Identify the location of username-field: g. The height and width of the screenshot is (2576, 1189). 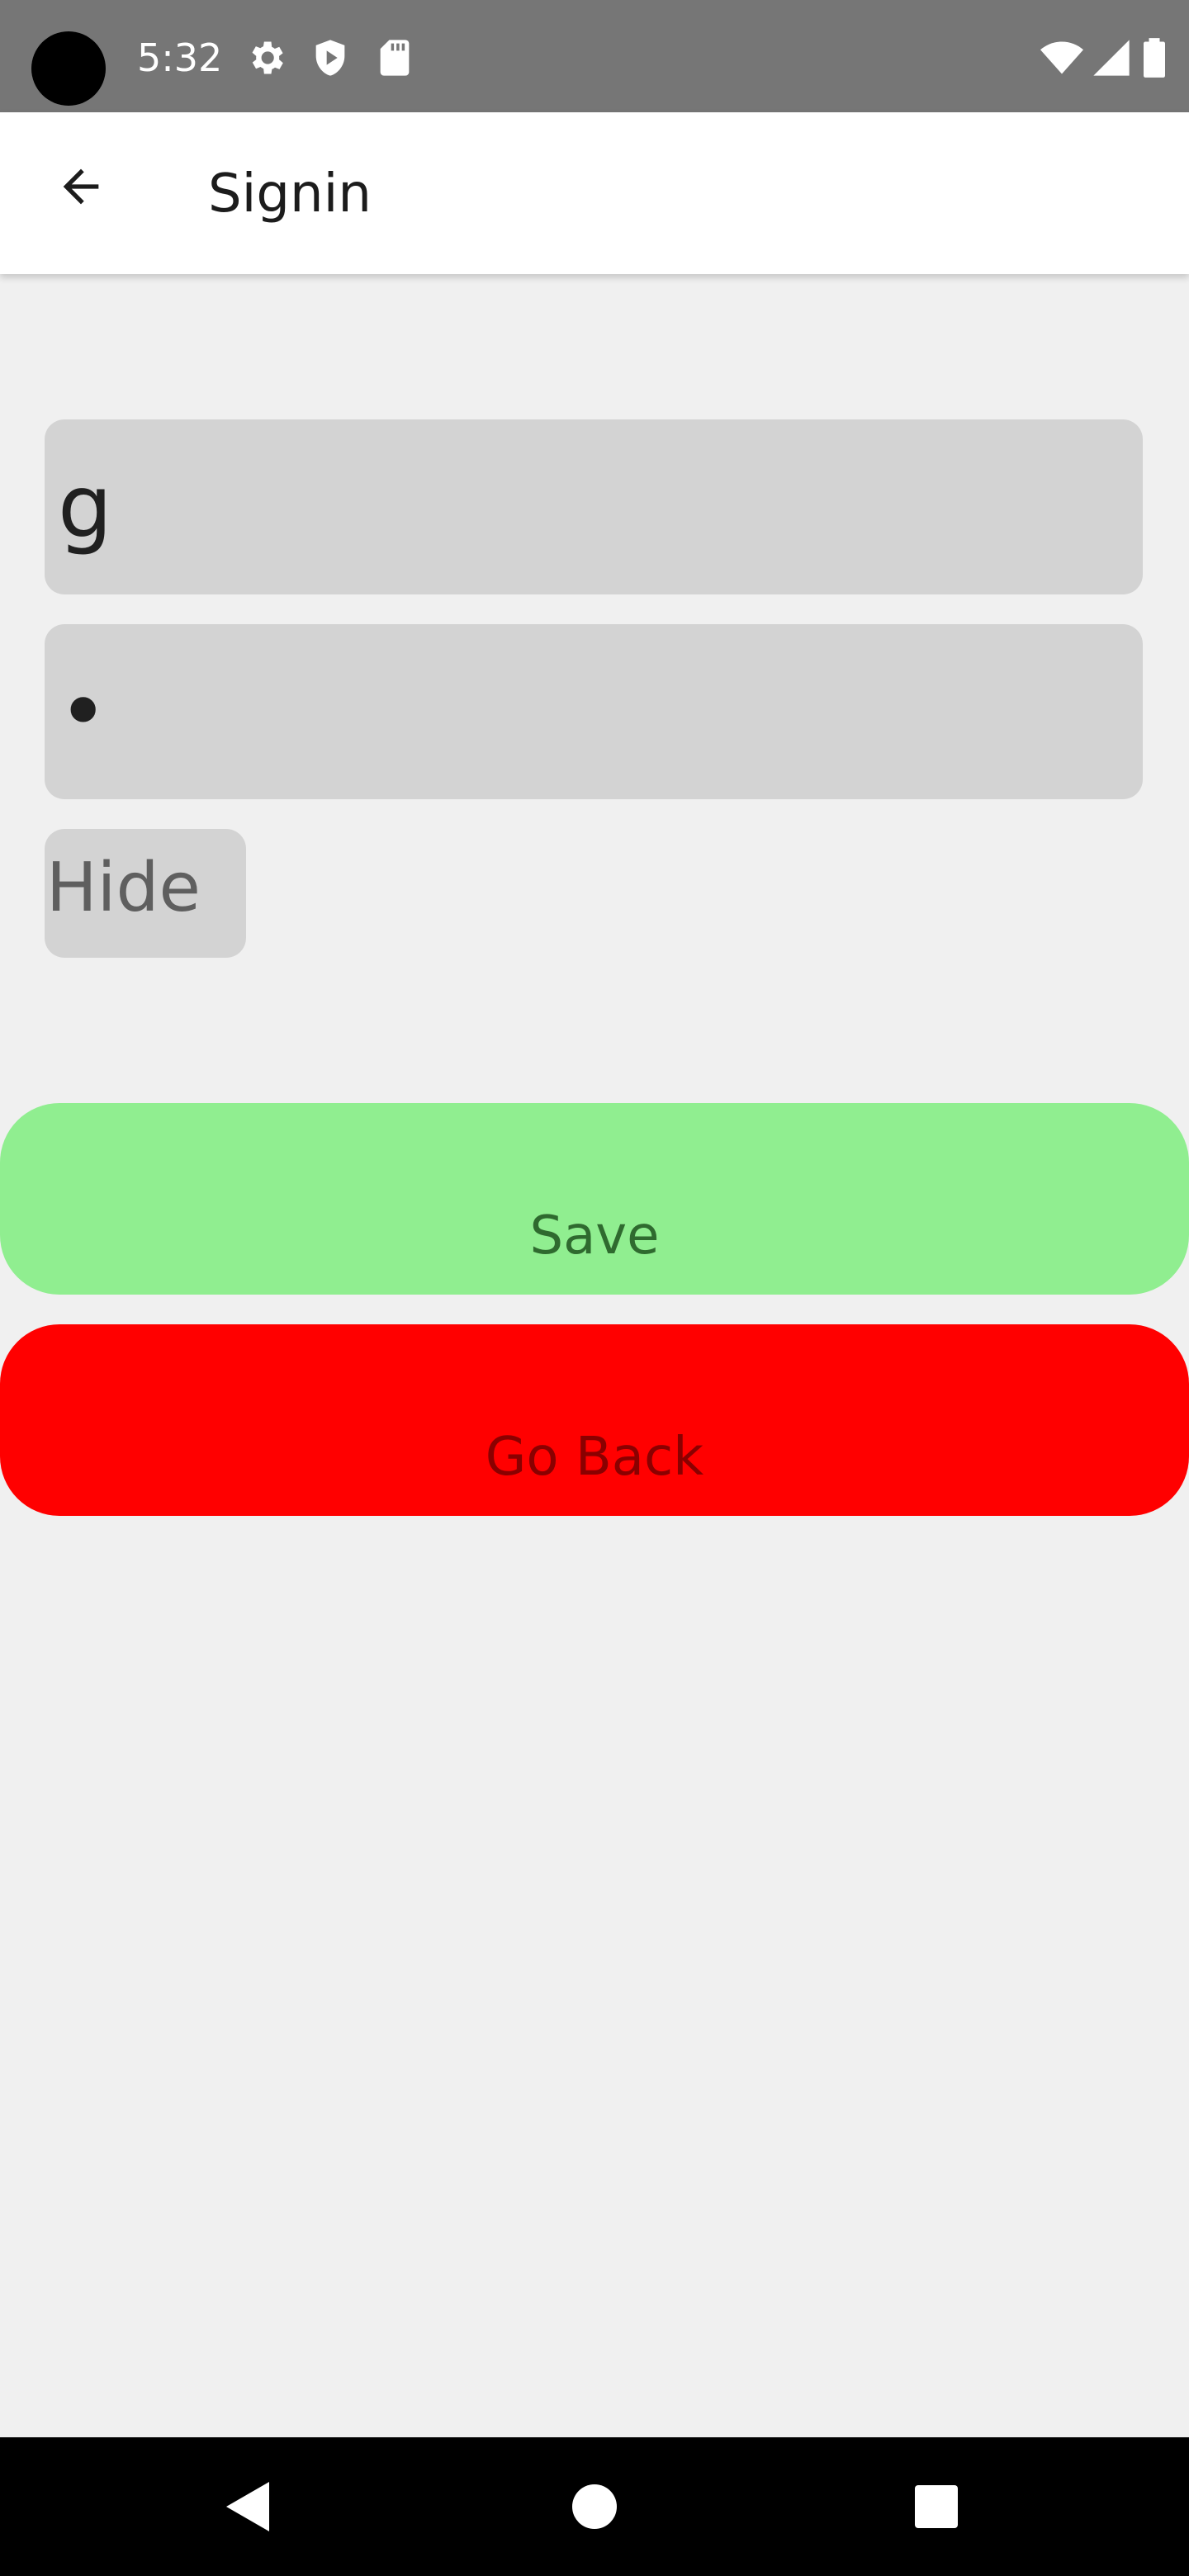
(594, 506).